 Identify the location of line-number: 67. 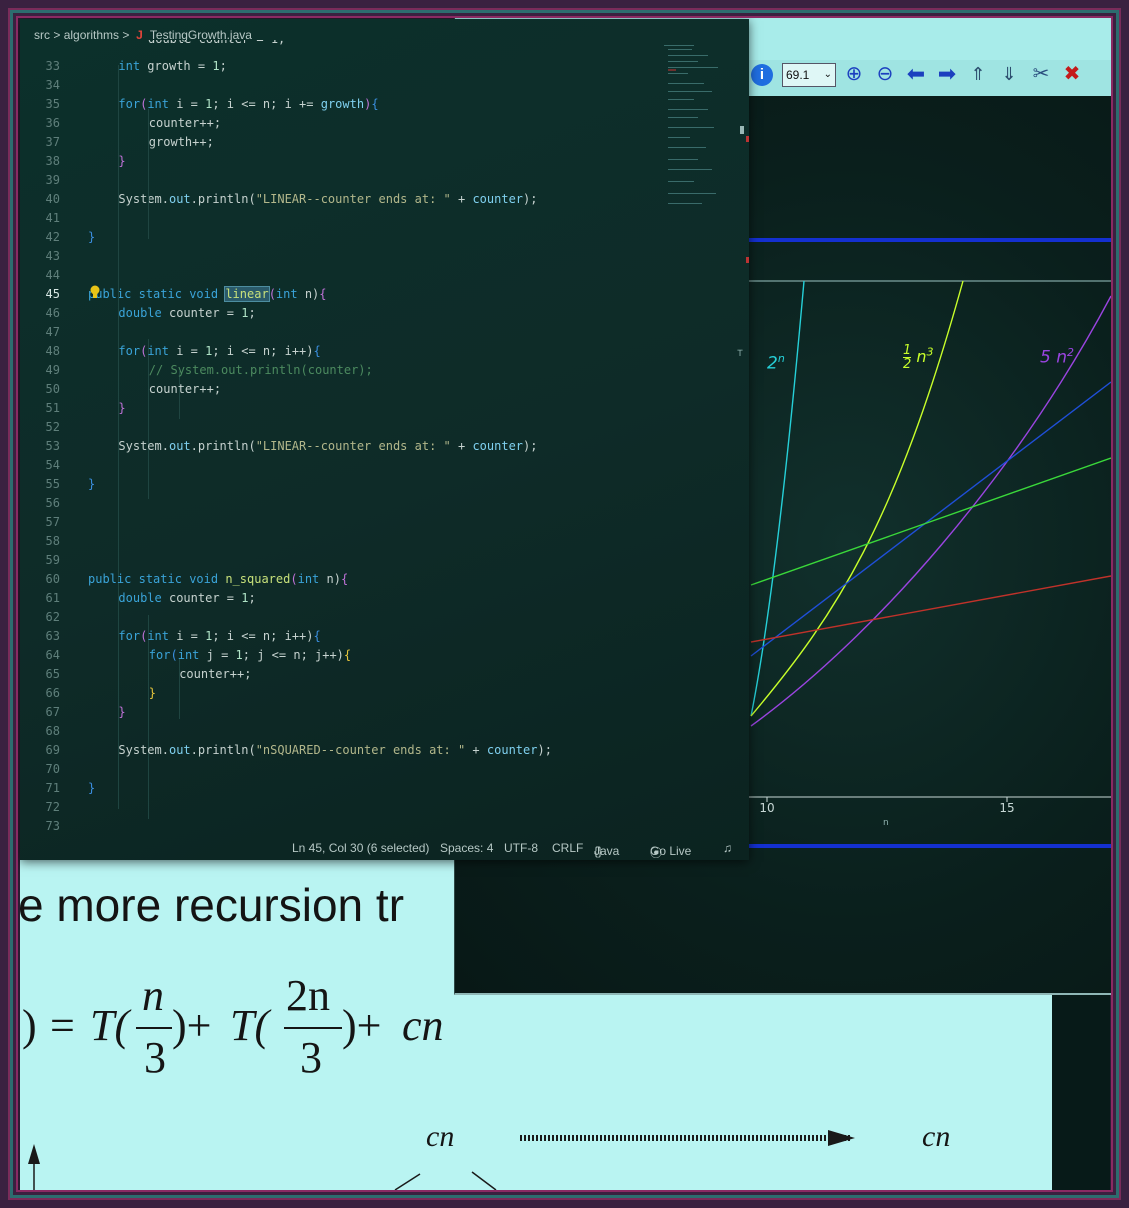
(52, 712).